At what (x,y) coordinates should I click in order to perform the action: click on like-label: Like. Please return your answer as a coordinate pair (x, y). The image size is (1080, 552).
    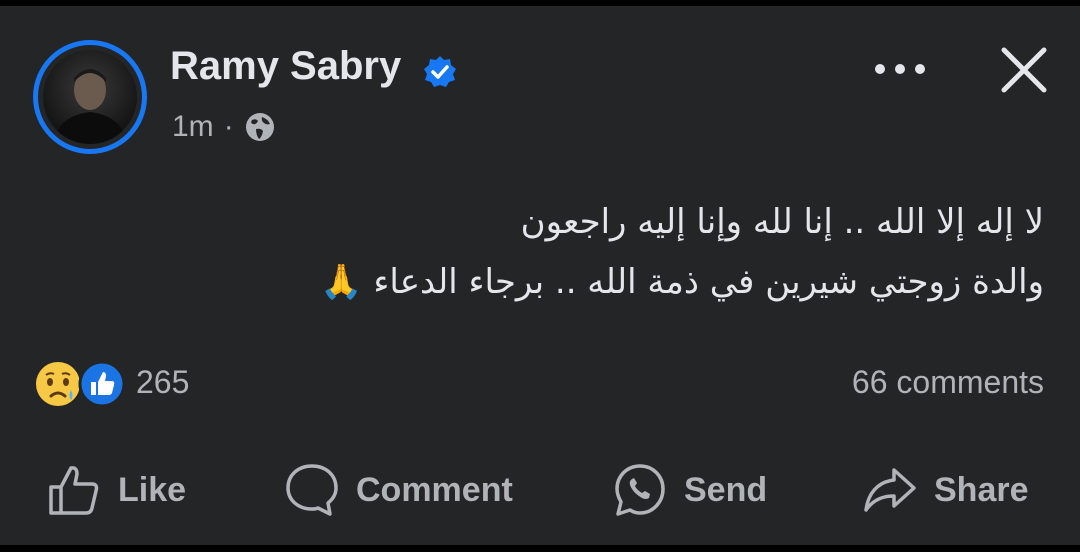
    Looking at the image, I should click on (152, 489).